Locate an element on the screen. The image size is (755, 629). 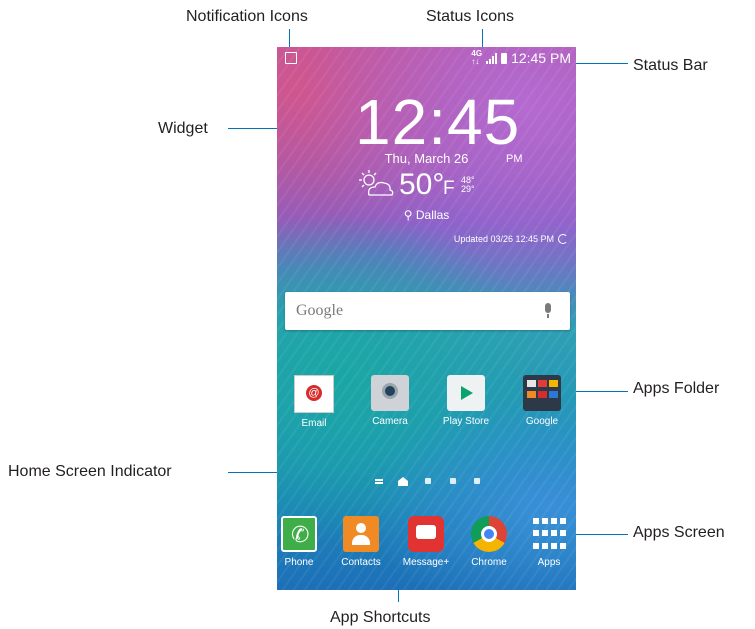
shortcut-label-contacts: Contacts is located at coordinates (361, 562).